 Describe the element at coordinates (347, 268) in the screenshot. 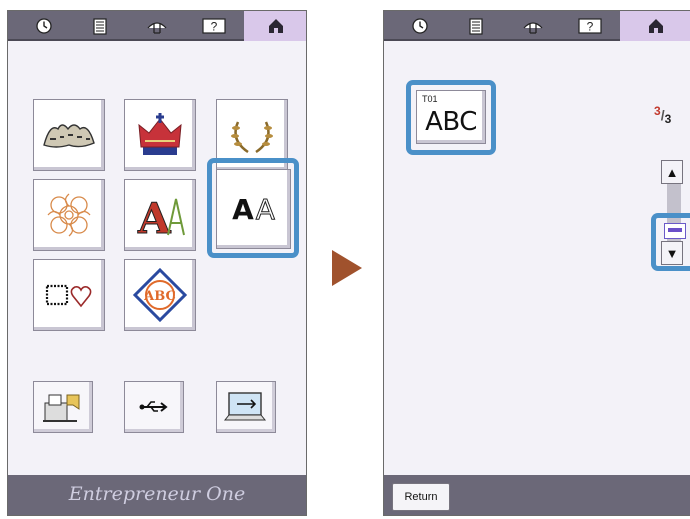

I see `next-step-arrow-icon` at that location.